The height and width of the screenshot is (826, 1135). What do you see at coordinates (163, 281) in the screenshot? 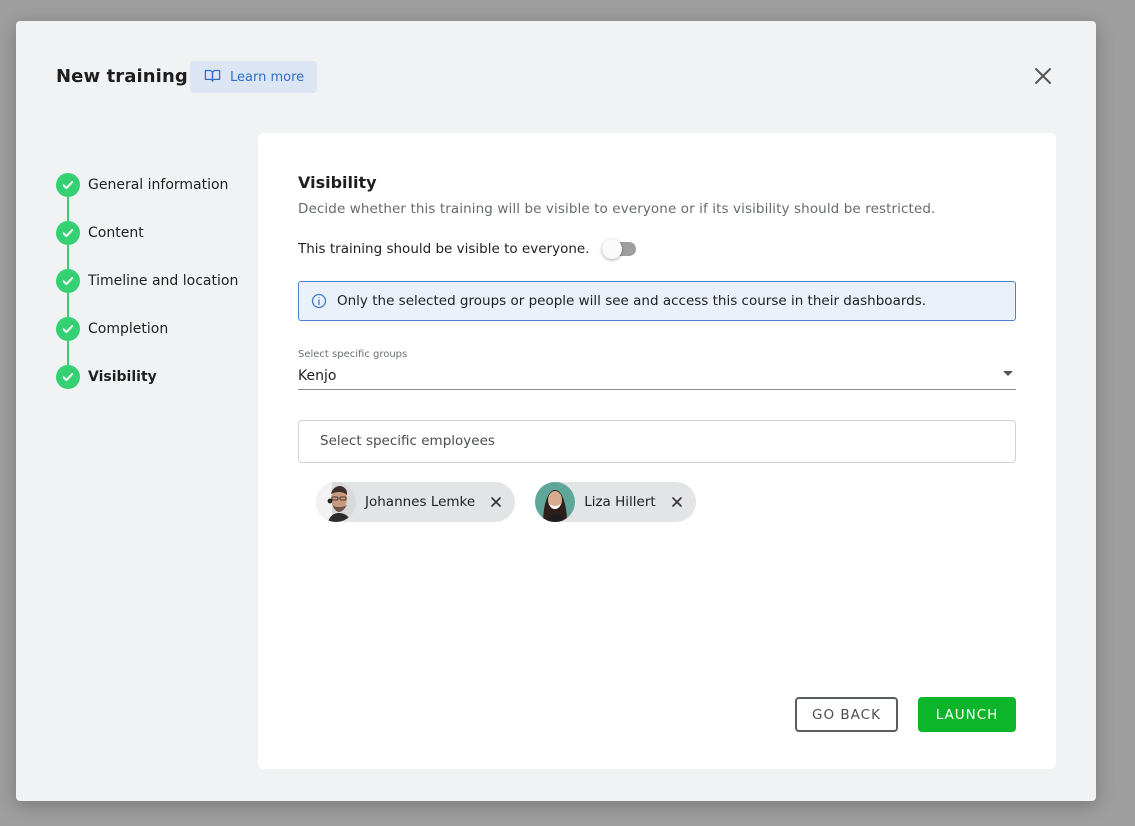
I see `step-label: Timeline and location` at bounding box center [163, 281].